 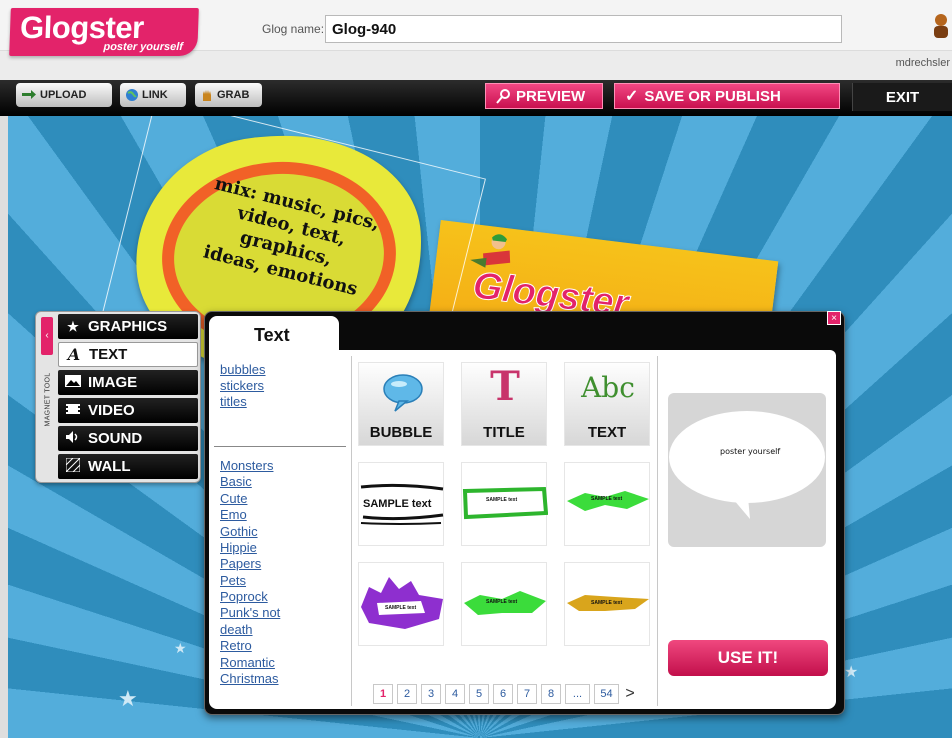 What do you see at coordinates (505, 386) in the screenshot?
I see `t-letter-icon: T` at bounding box center [505, 386].